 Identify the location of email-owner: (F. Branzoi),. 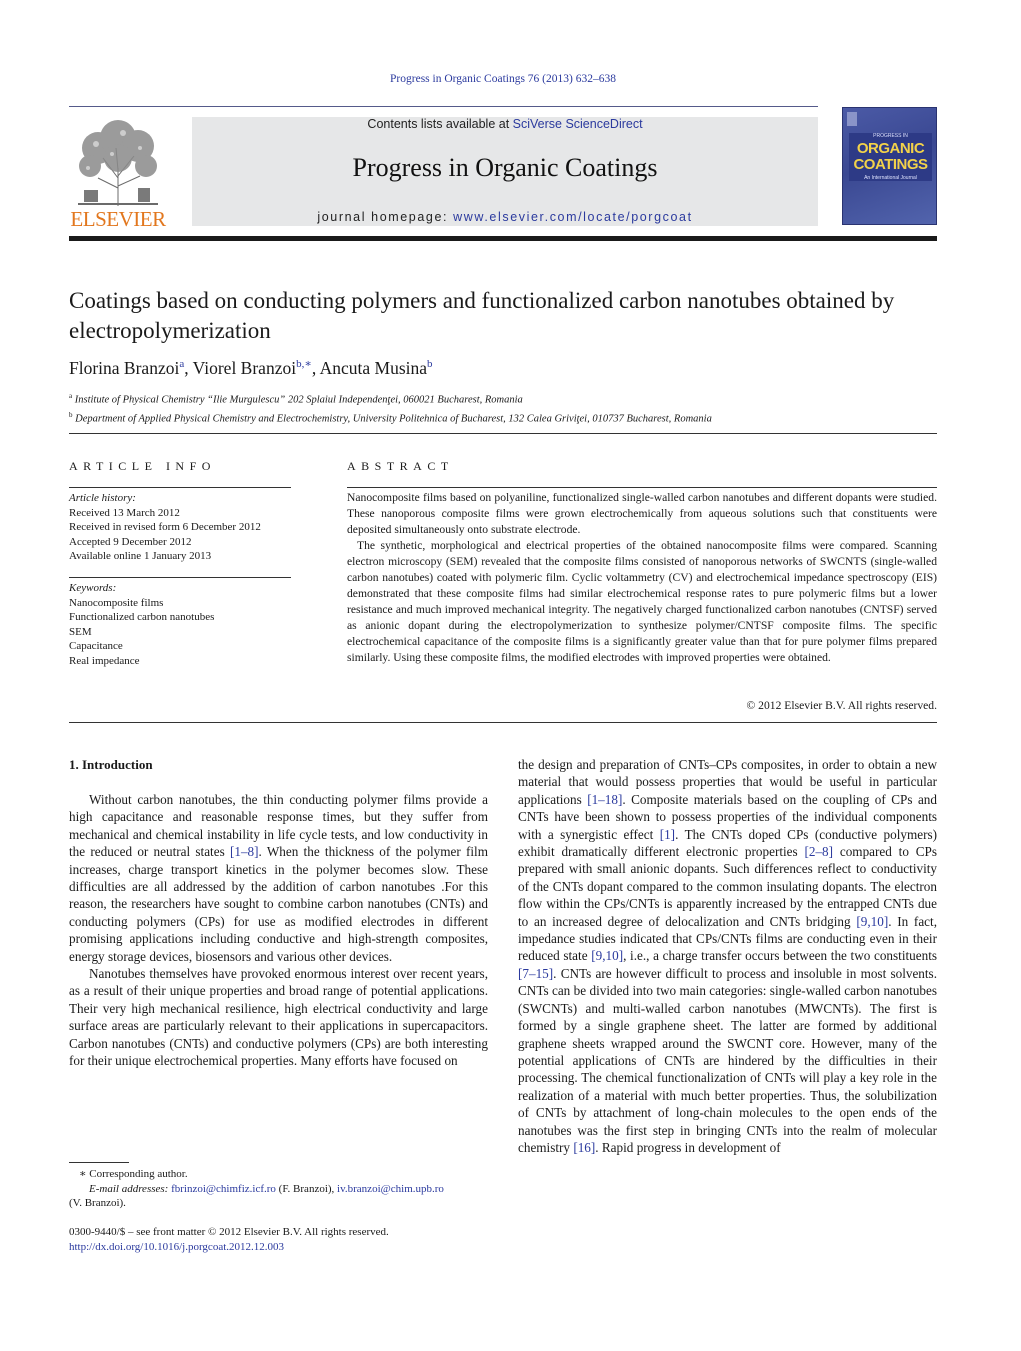
(306, 1188).